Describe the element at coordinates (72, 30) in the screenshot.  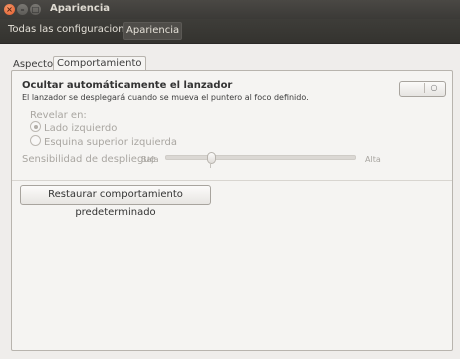
I see `all-settings-button: Todas las configuraciones` at that location.